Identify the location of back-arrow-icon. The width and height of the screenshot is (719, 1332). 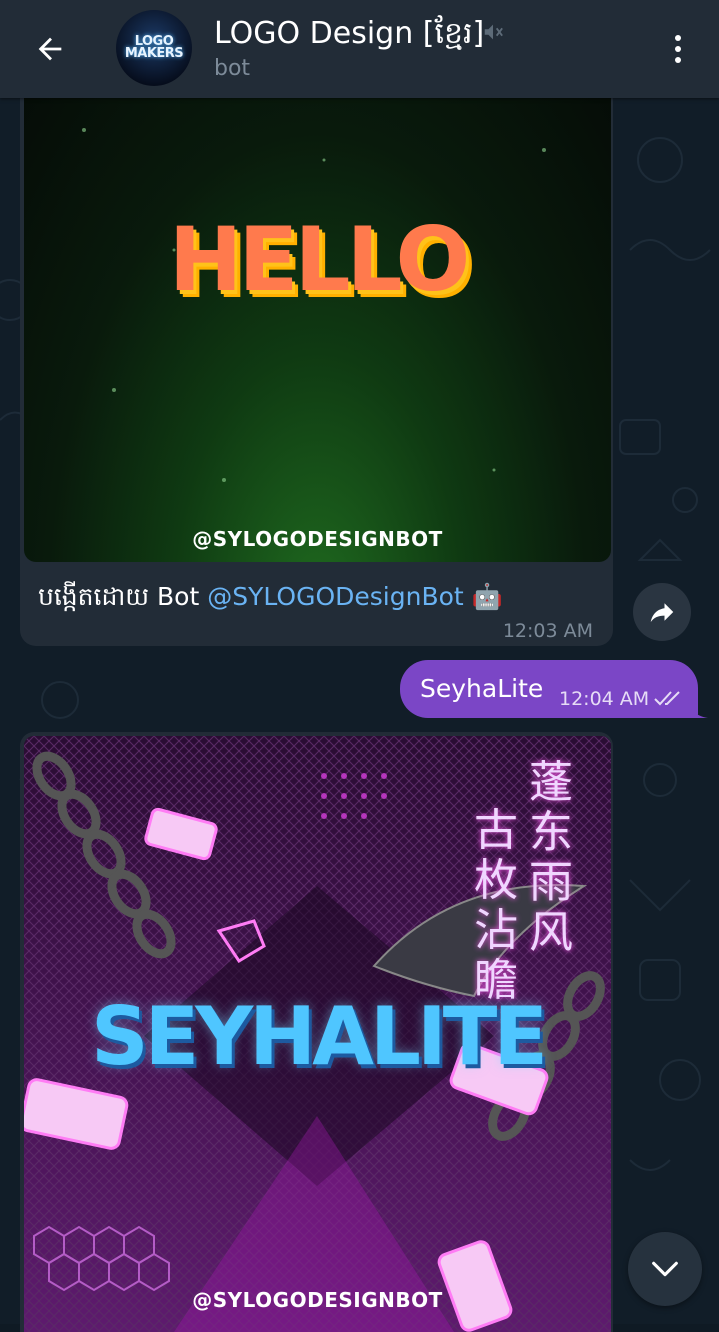
(50, 49).